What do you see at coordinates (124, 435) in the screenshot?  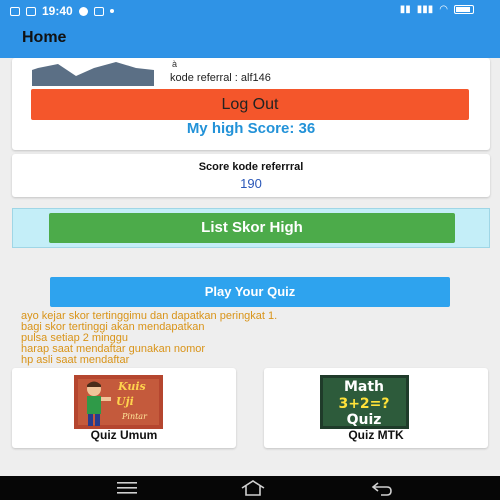 I see `quiz-umum-label: Quiz Umum` at bounding box center [124, 435].